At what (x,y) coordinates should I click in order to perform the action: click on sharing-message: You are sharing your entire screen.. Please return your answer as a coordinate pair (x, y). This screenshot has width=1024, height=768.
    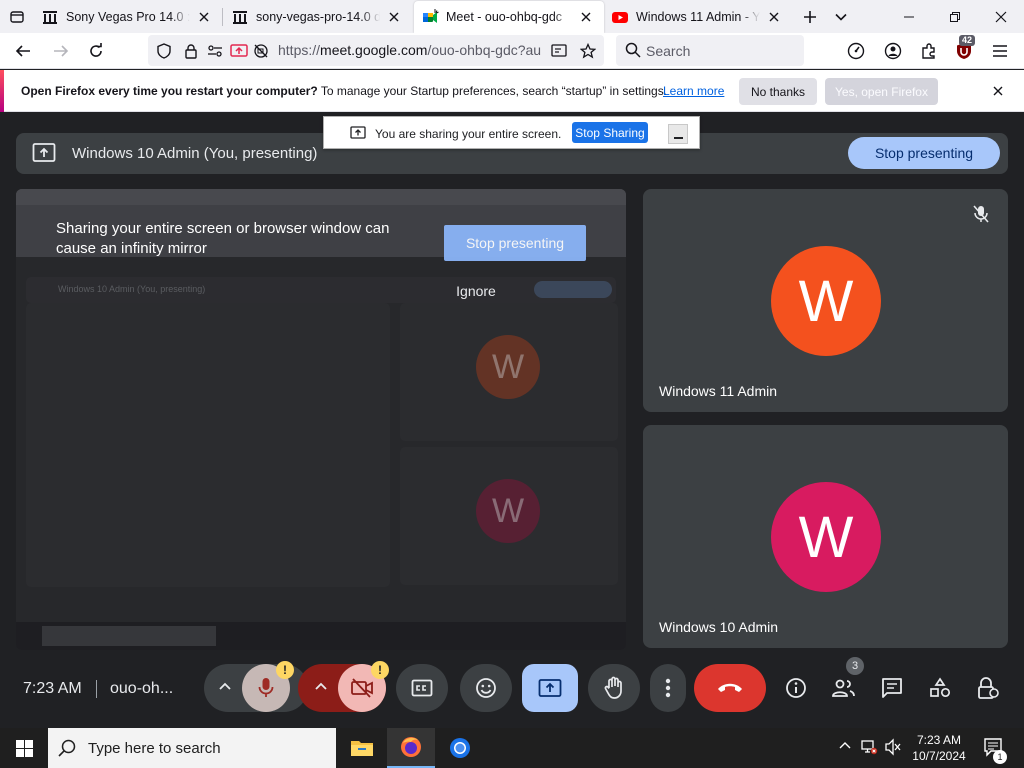
    Looking at the image, I should click on (468, 134).